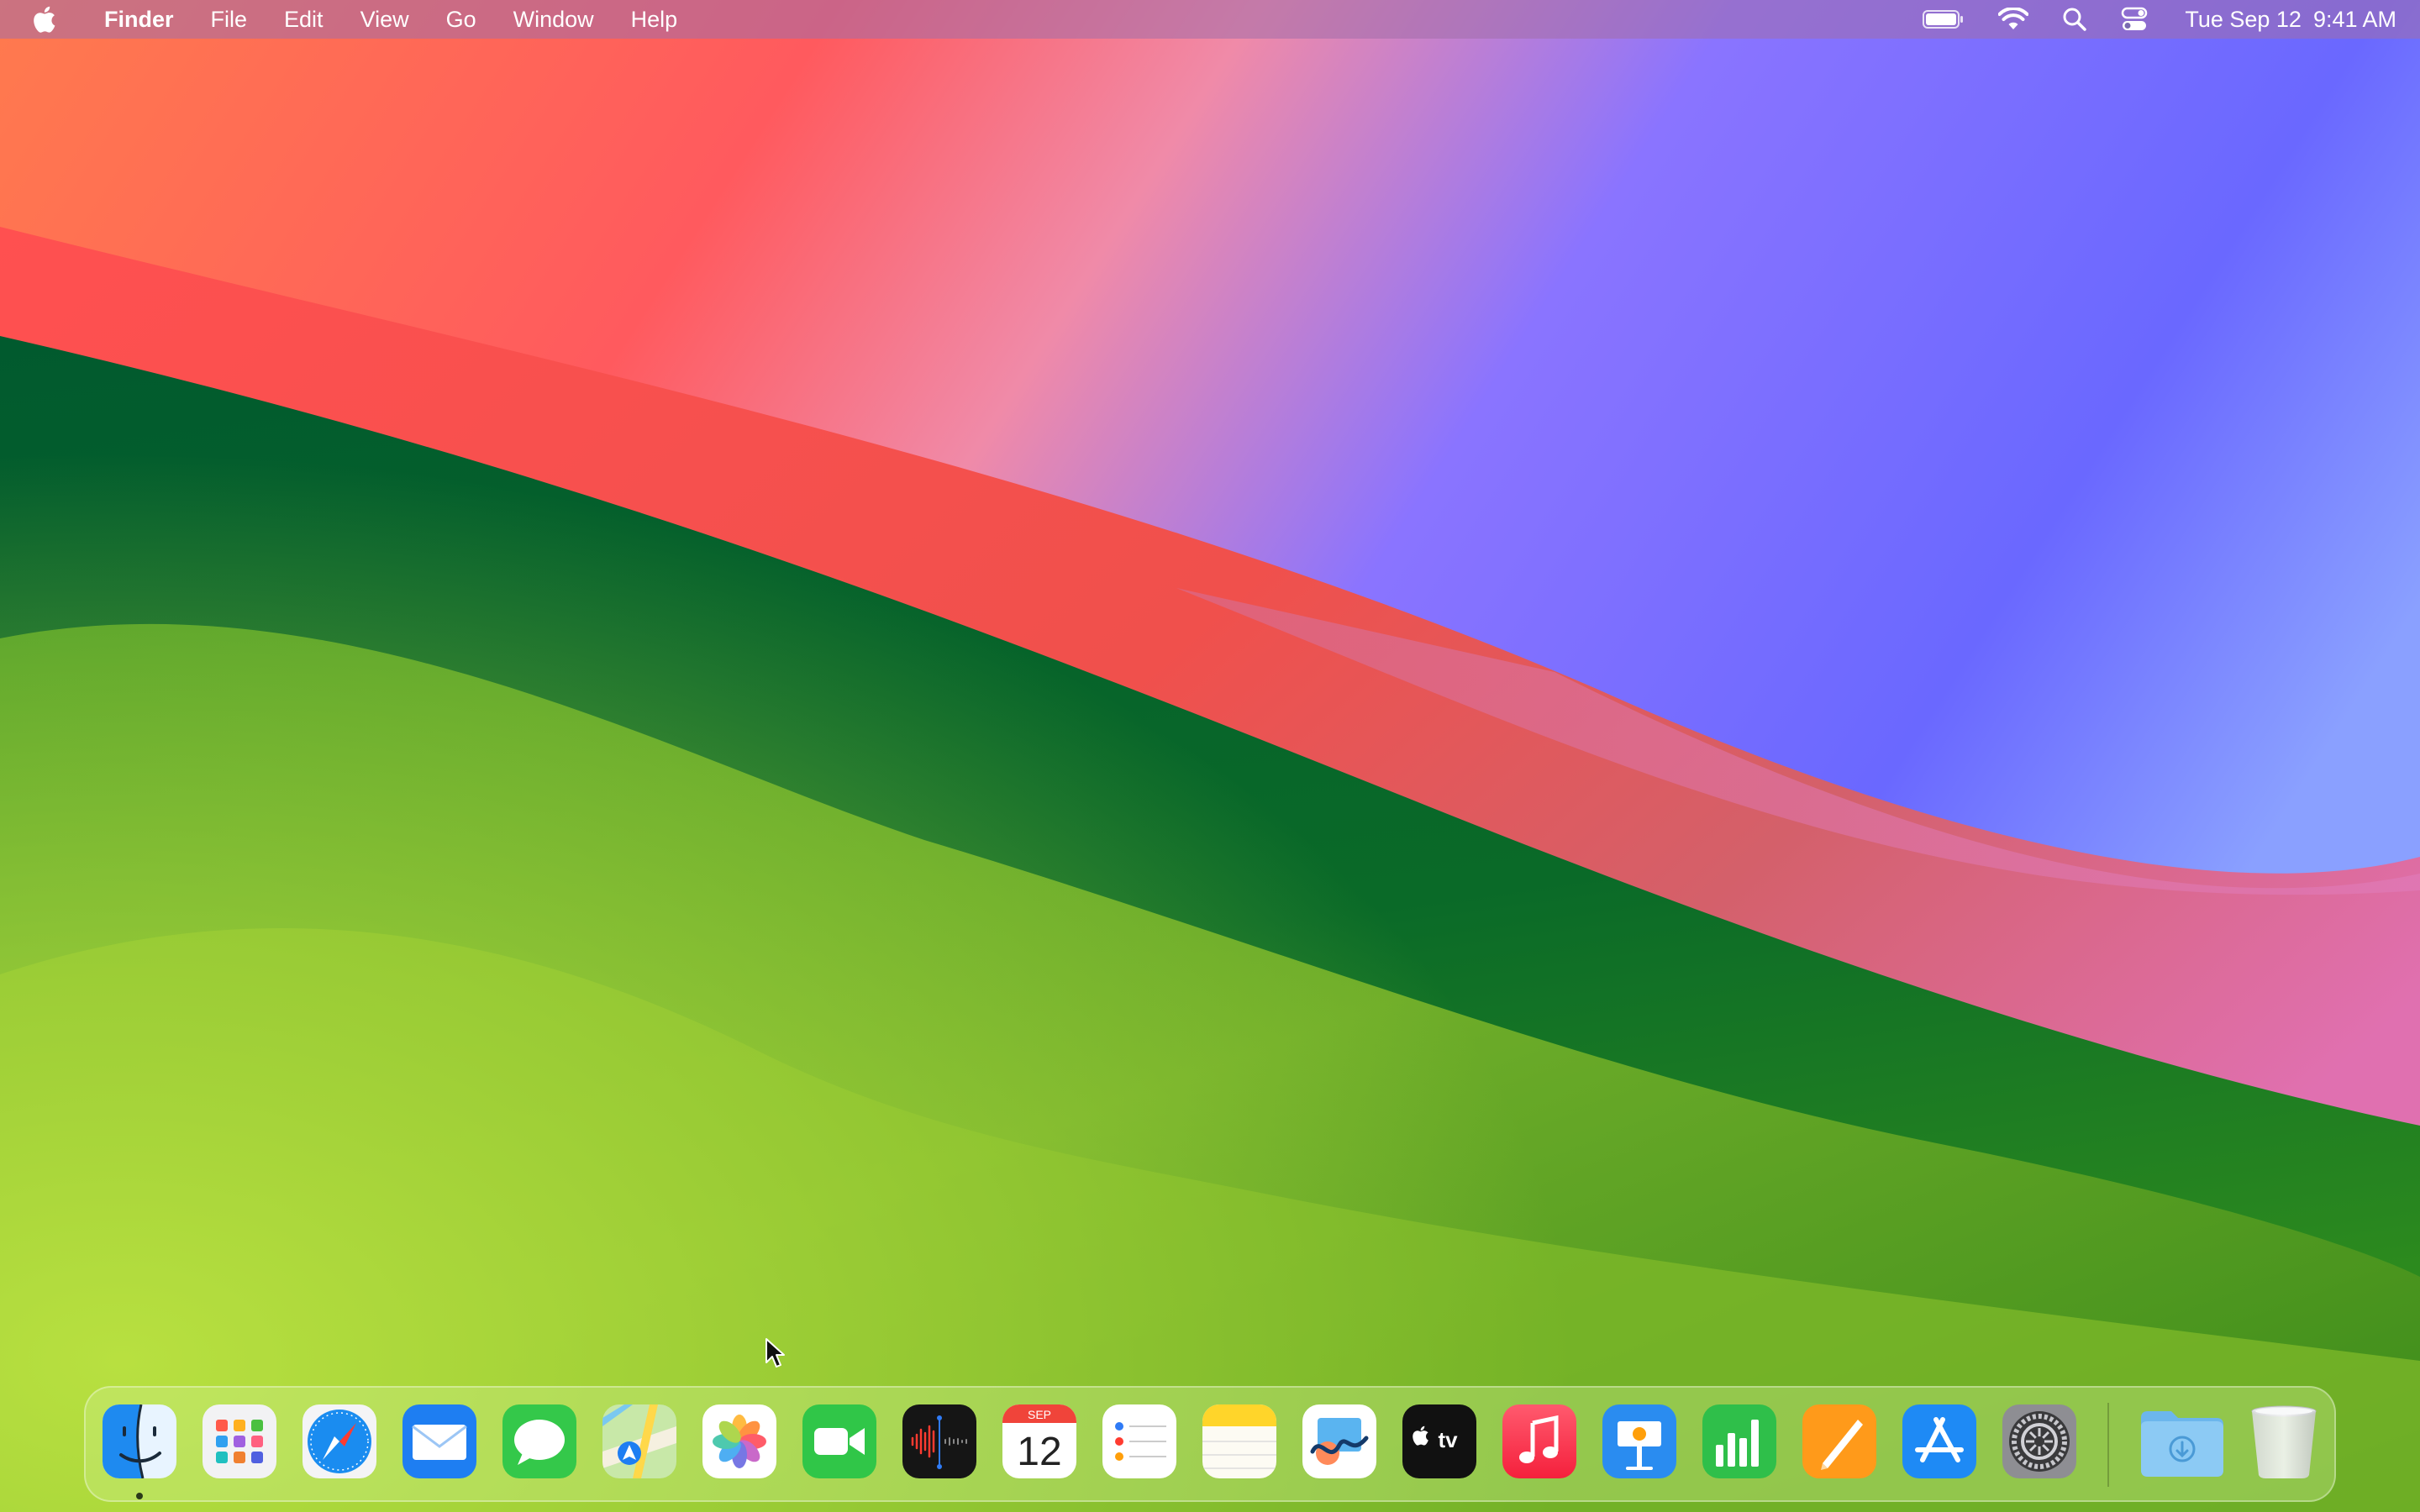 This screenshot has width=2420, height=1512. I want to click on dock-app-facetime, so click(840, 1441).